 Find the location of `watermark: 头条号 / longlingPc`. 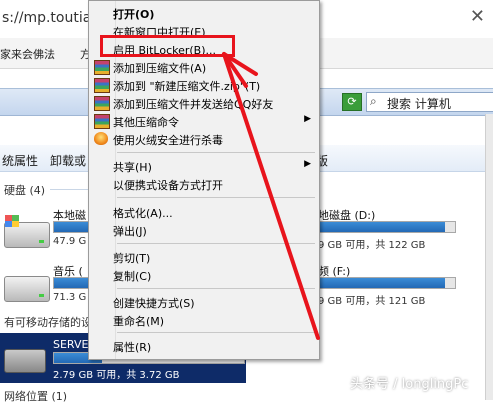

watermark: 头条号 / longlingPc is located at coordinates (409, 384).